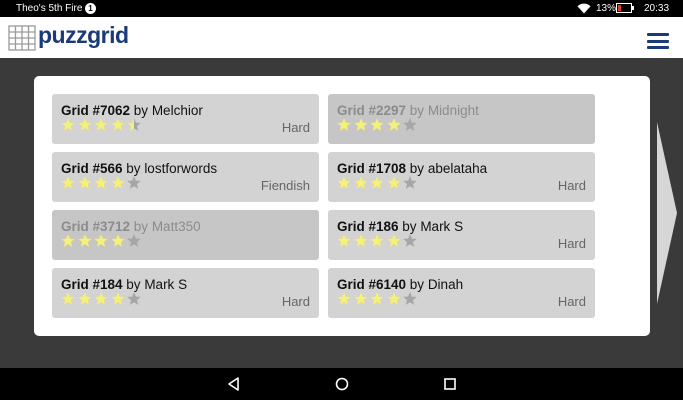  What do you see at coordinates (453, 110) in the screenshot?
I see `grid-author: Midnight` at bounding box center [453, 110].